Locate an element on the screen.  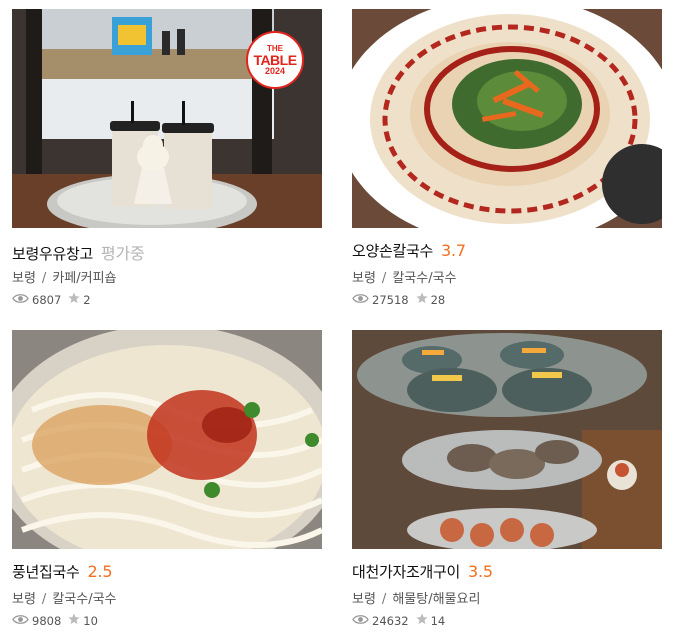
category-label: 카페/커피숍 is located at coordinates (84, 278).